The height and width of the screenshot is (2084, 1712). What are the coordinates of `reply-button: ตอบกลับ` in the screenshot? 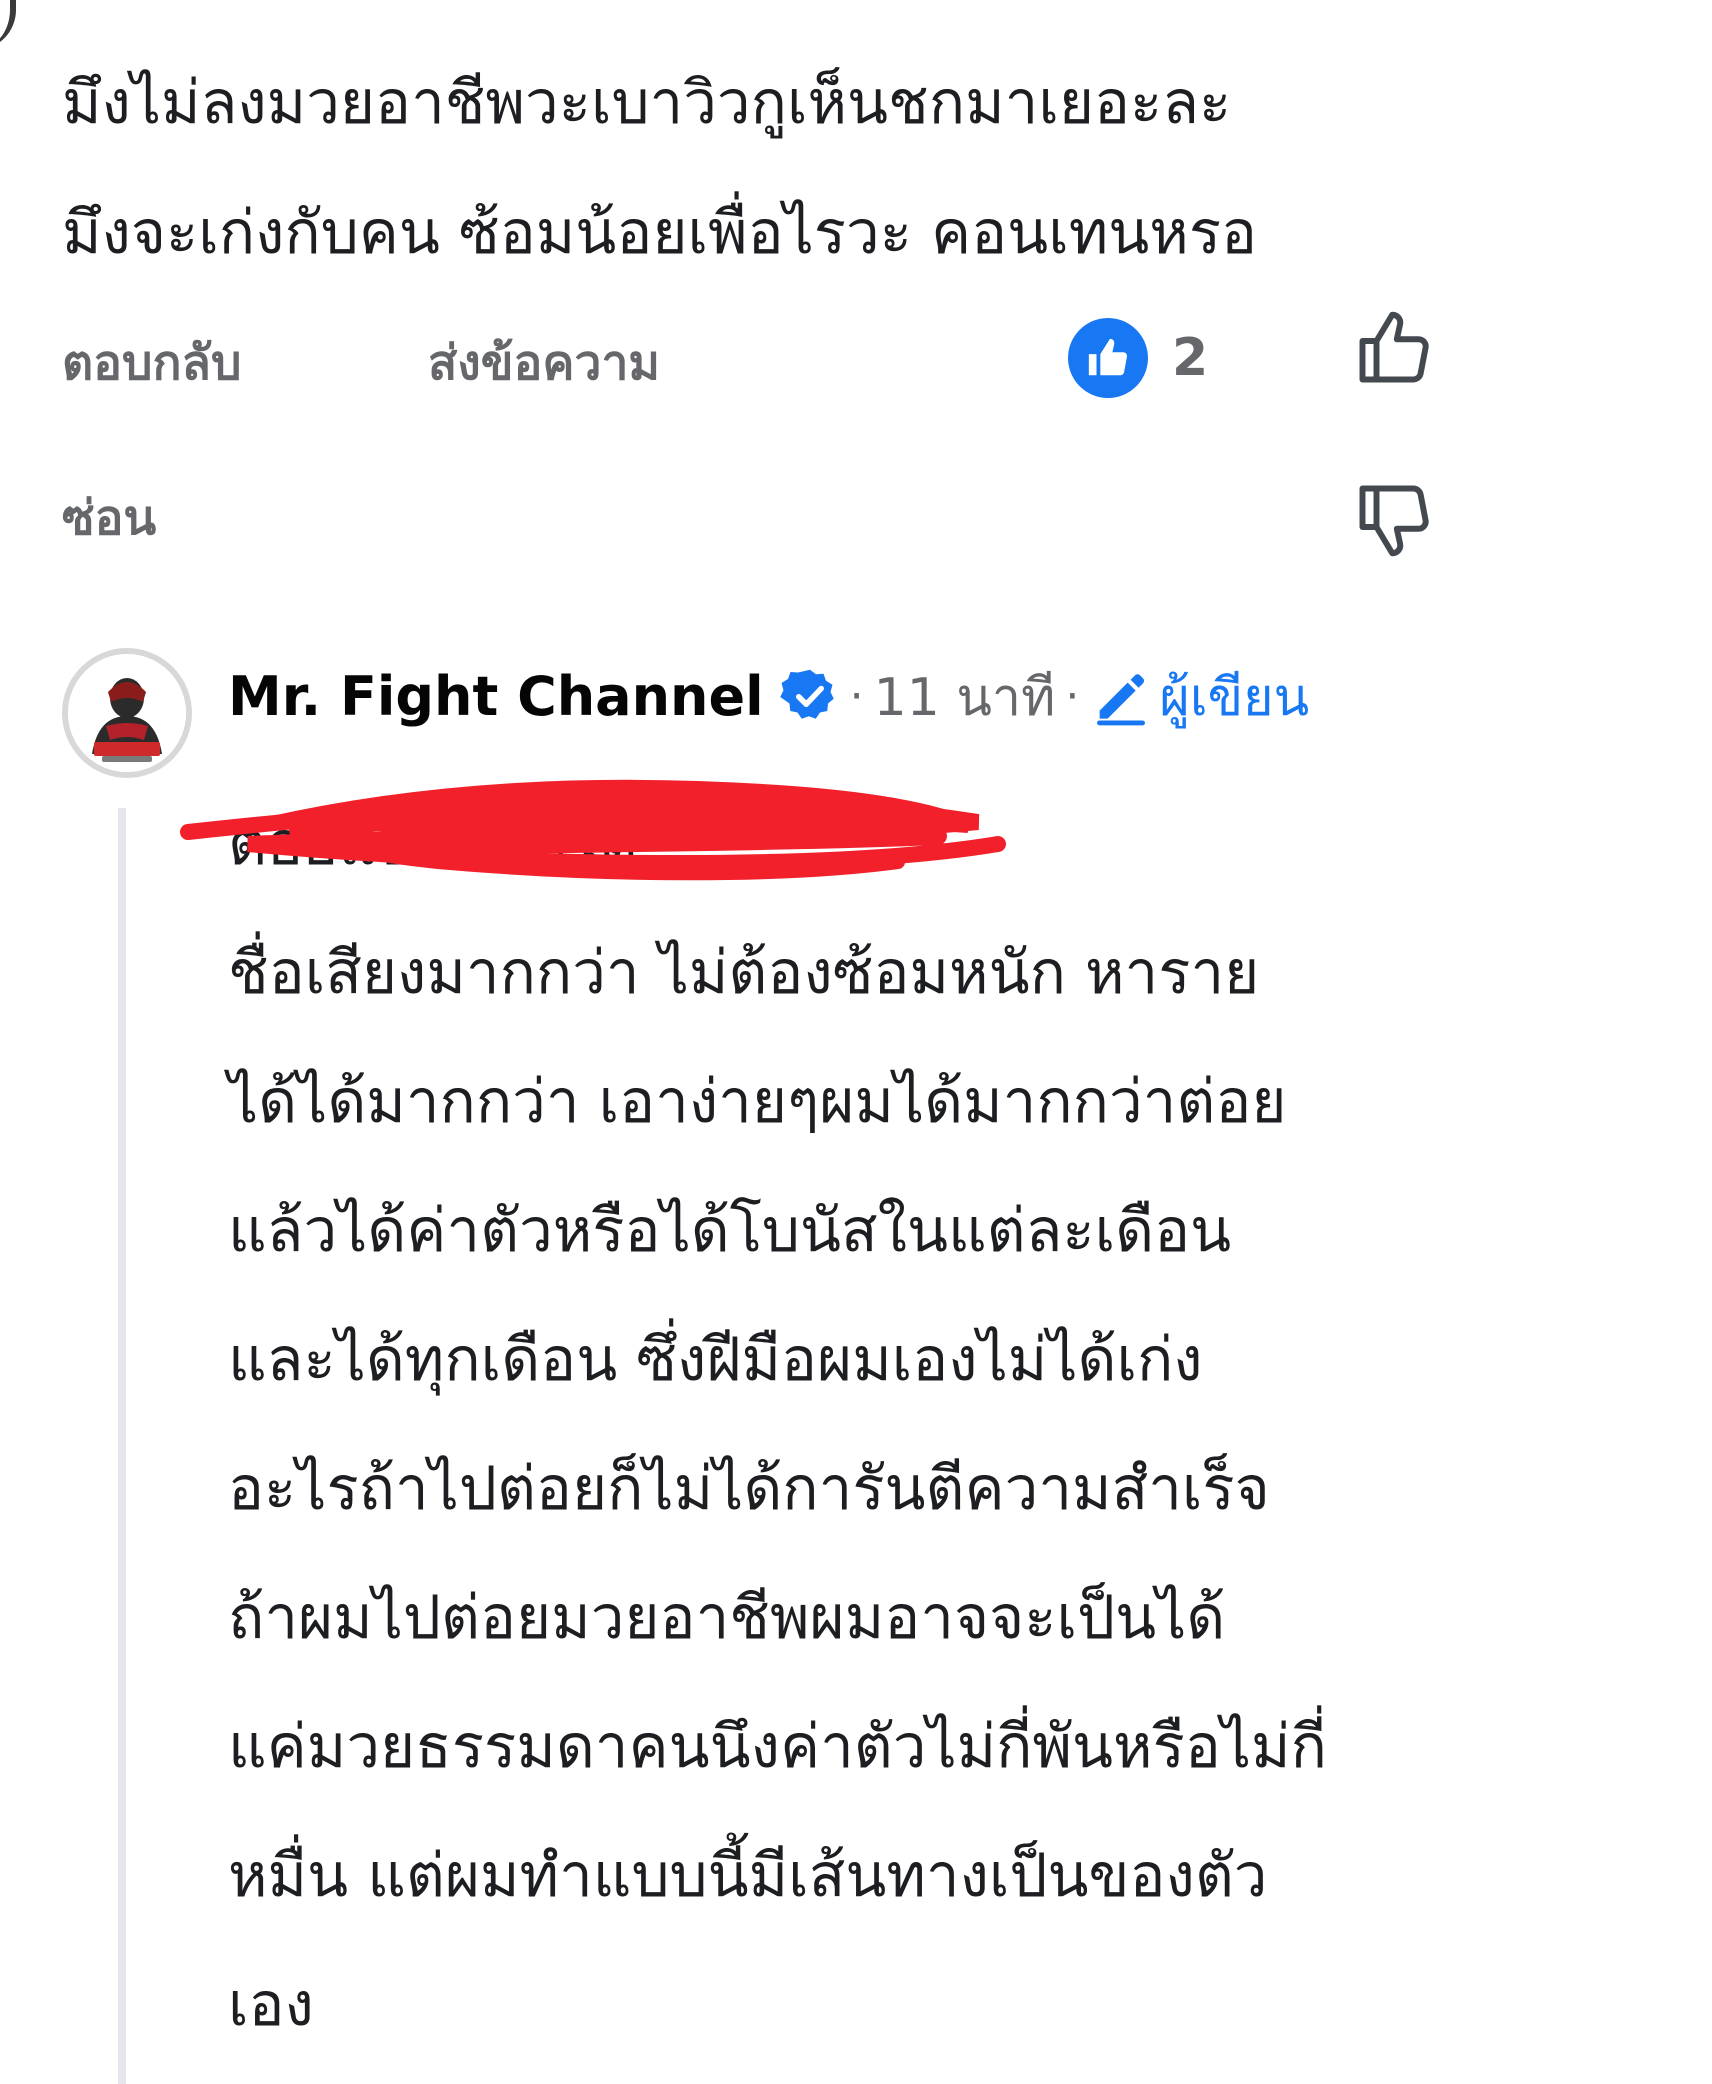 It's located at (151, 363).